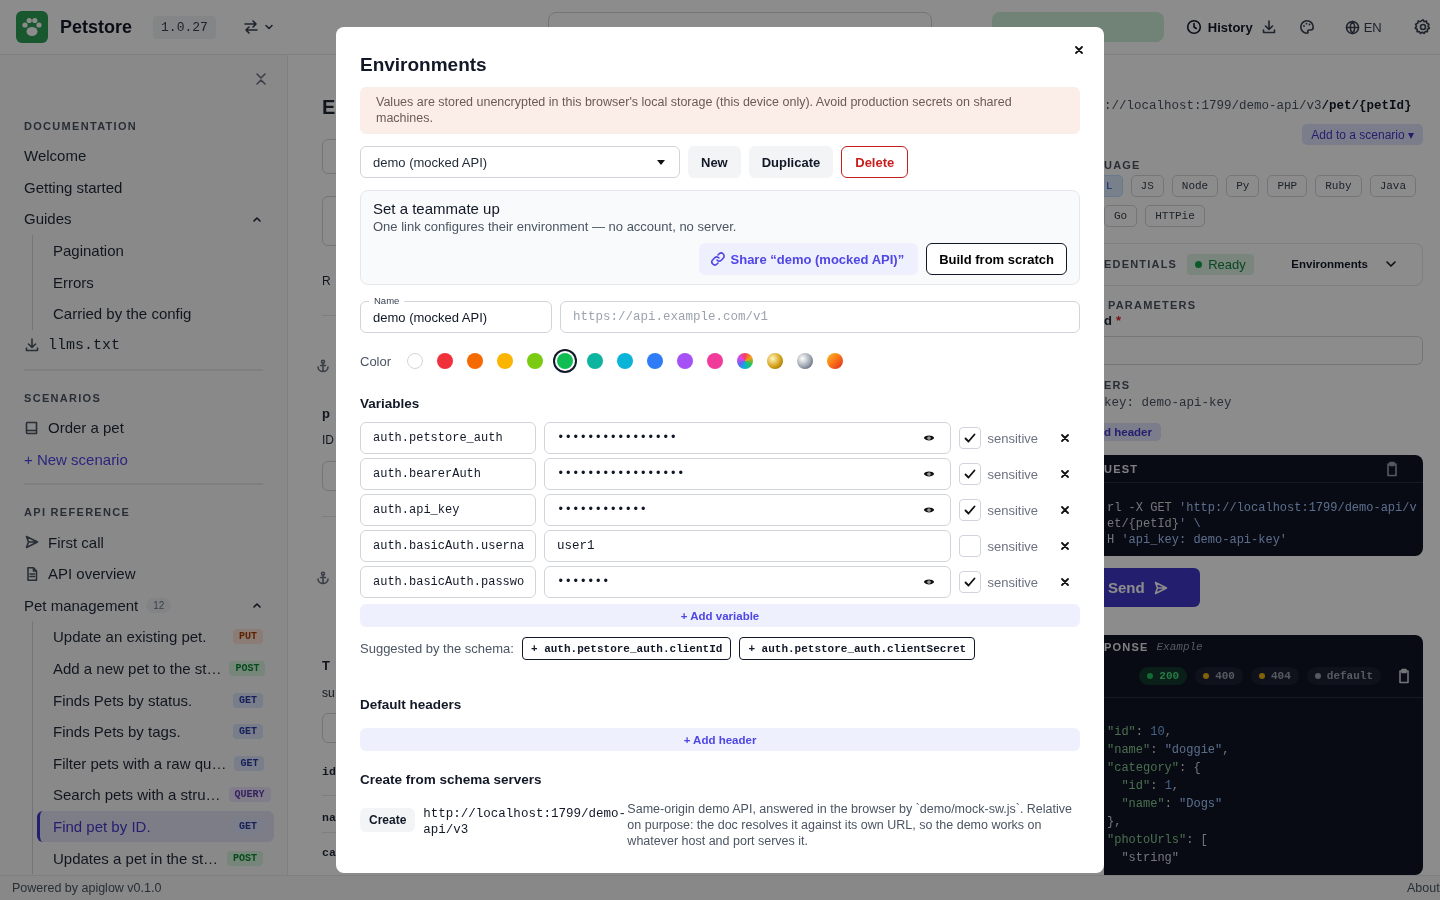  I want to click on eye-icon, so click(929, 474).